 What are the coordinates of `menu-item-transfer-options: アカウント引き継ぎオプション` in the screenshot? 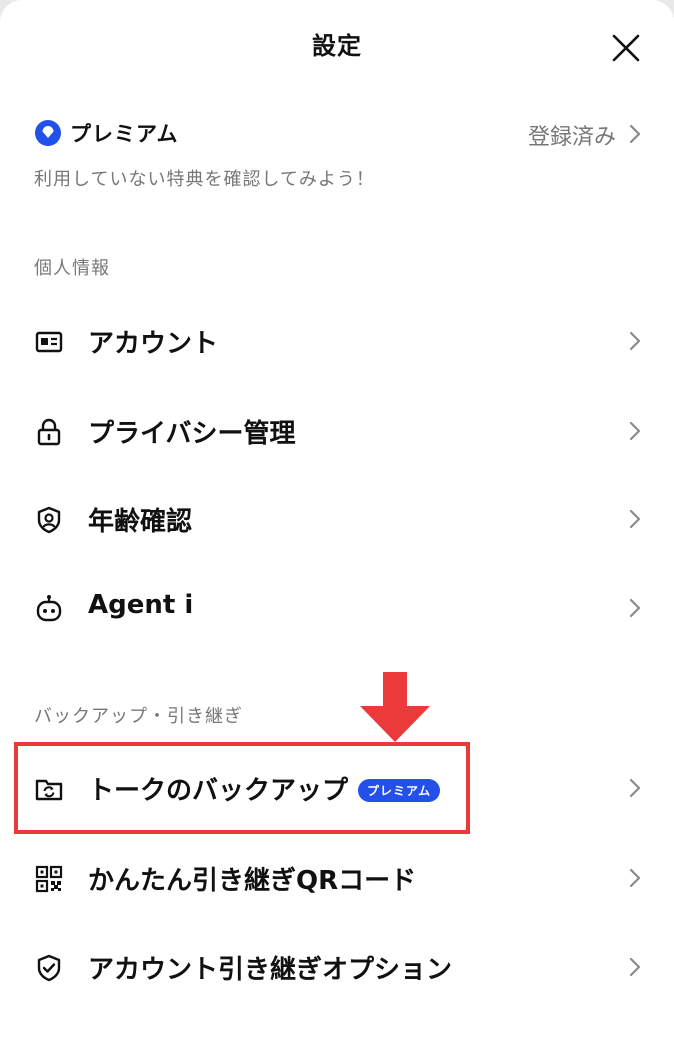 It's located at (337, 967).